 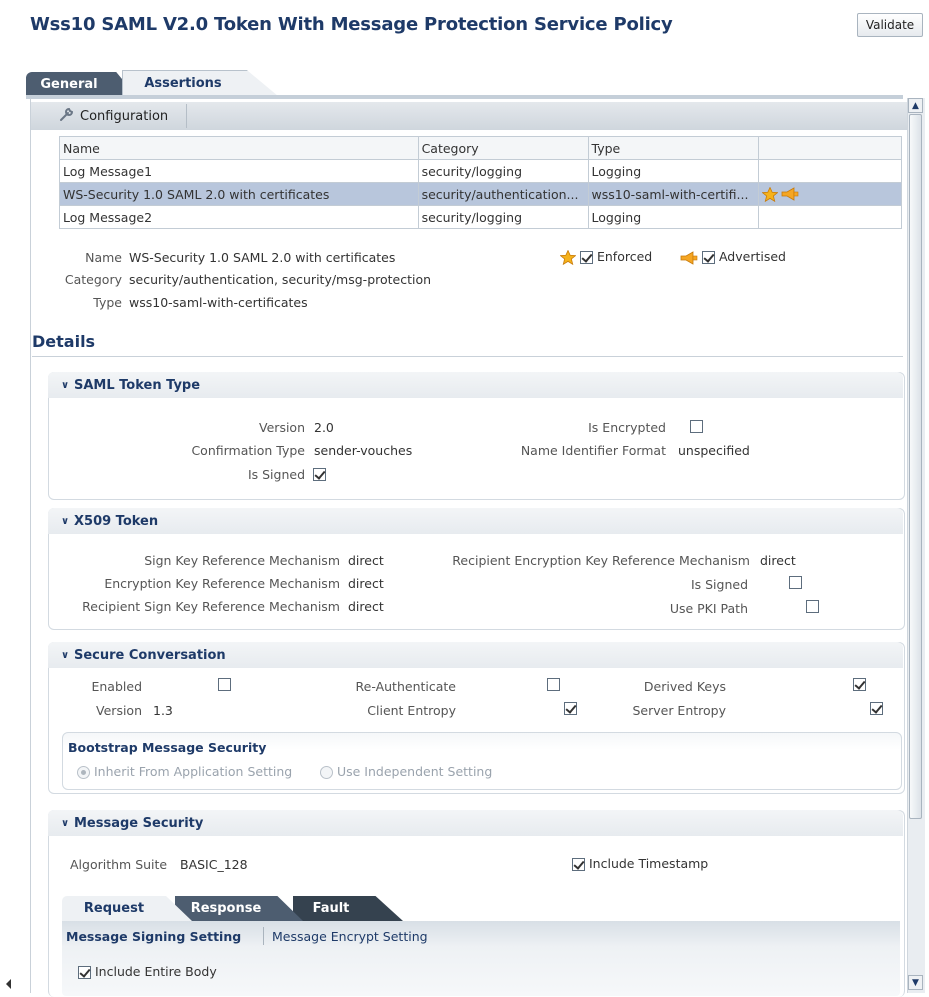 I want to click on x509-pki-label: Use PKI Path, so click(x=708, y=608).